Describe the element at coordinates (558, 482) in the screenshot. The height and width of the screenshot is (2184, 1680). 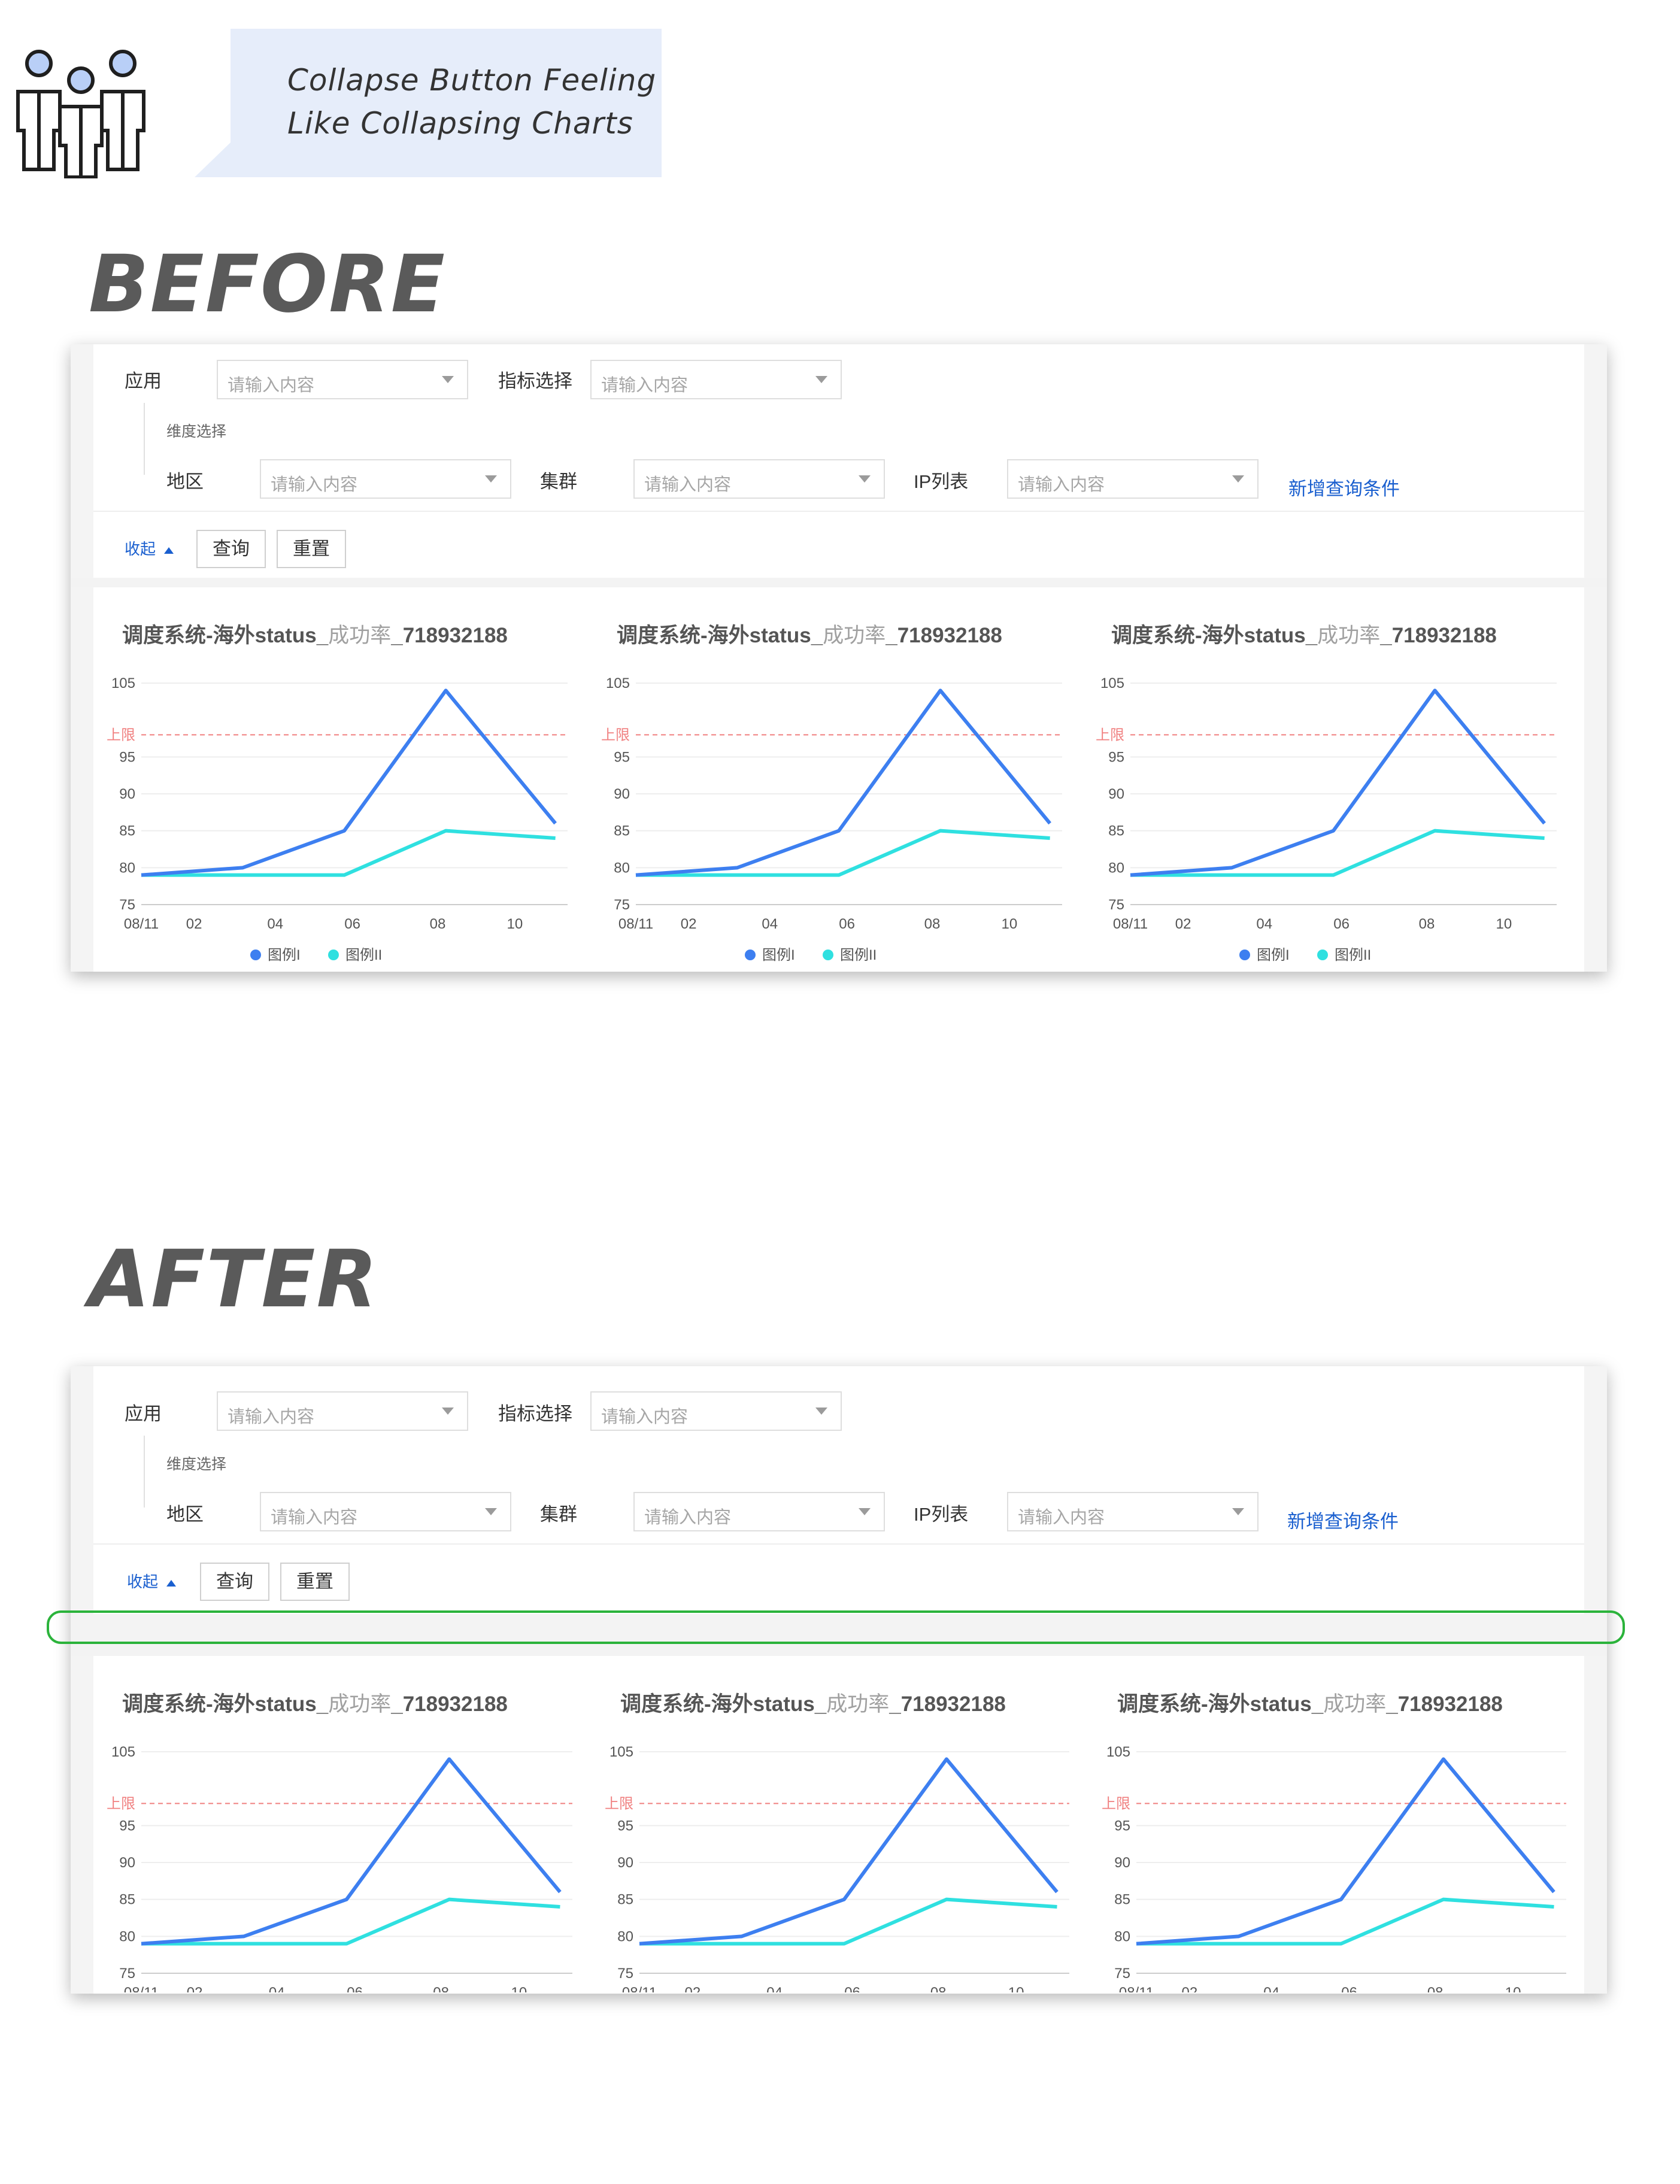
I see `cluster-label: 集群` at that location.